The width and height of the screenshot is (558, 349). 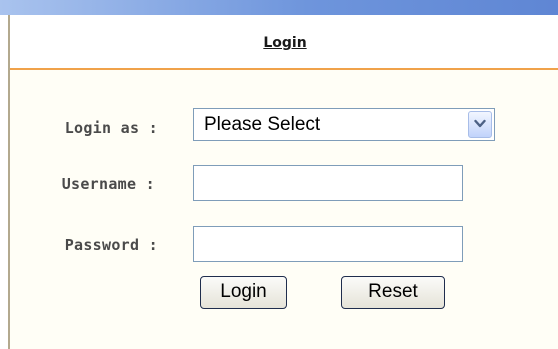 What do you see at coordinates (262, 124) in the screenshot?
I see `login-as-selected-value: Please Select` at bounding box center [262, 124].